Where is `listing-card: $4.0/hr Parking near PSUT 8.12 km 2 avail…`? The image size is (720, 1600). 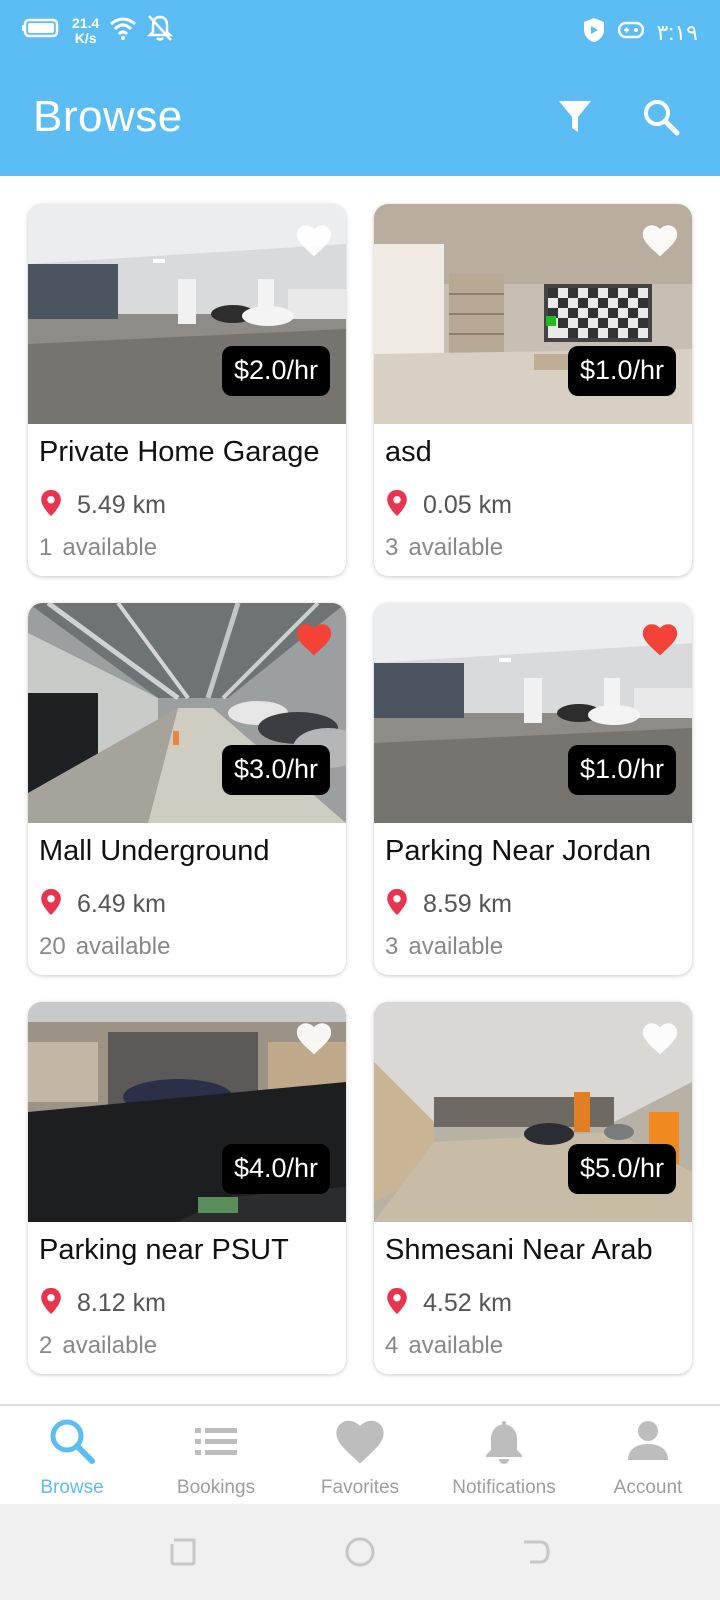
listing-card: $4.0/hr Parking near PSUT 8.12 km 2 avail… is located at coordinates (187, 1188).